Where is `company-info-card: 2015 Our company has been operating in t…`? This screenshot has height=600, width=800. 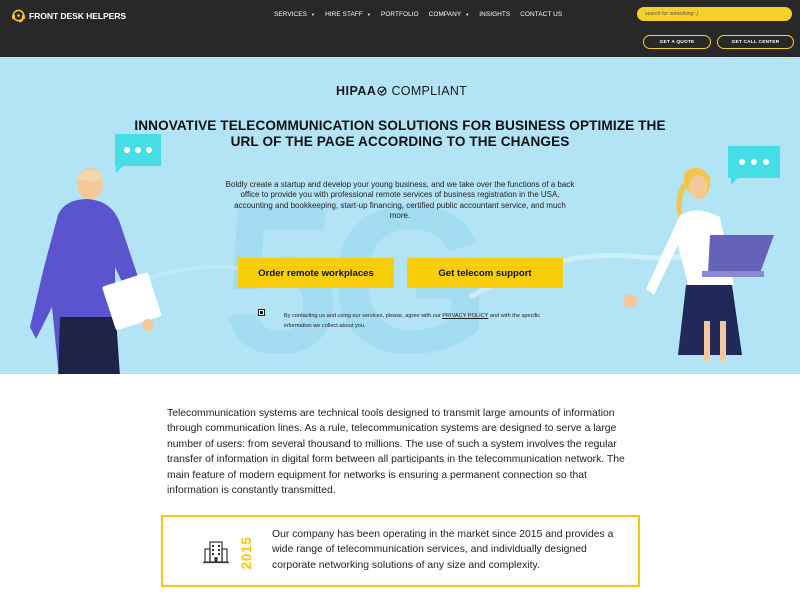
company-info-card: 2015 Our company has been operating in t… is located at coordinates (400, 551).